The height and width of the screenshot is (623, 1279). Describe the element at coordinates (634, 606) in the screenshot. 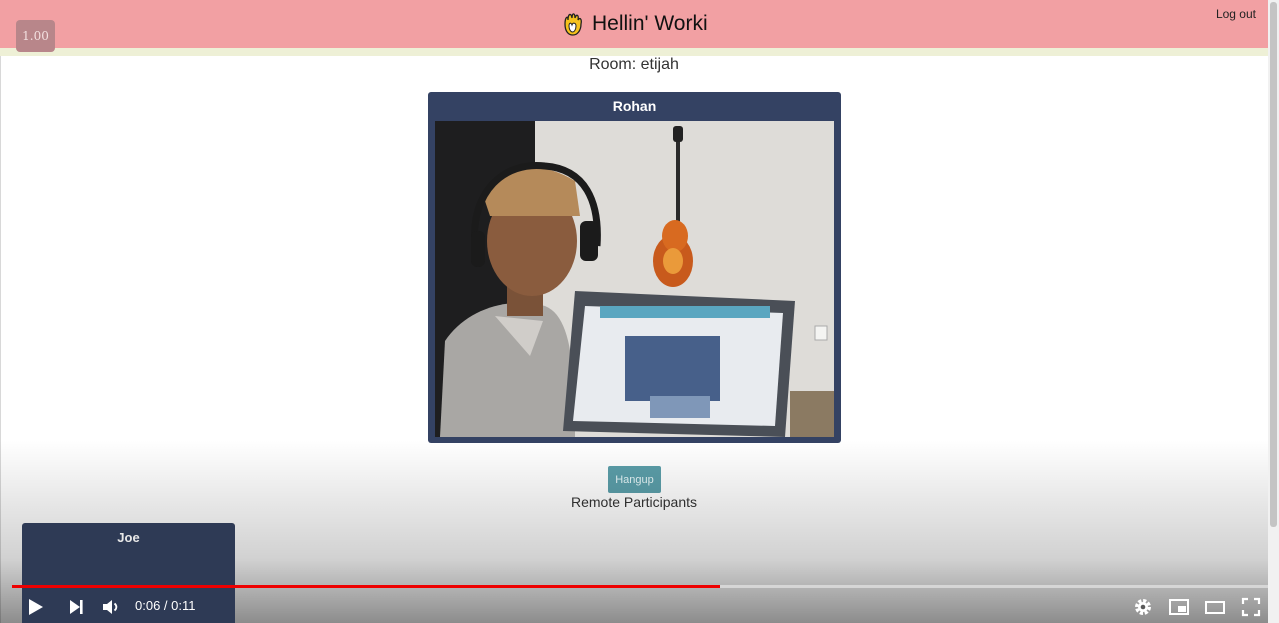

I see `player-controls: 0:06 / 0:11` at that location.